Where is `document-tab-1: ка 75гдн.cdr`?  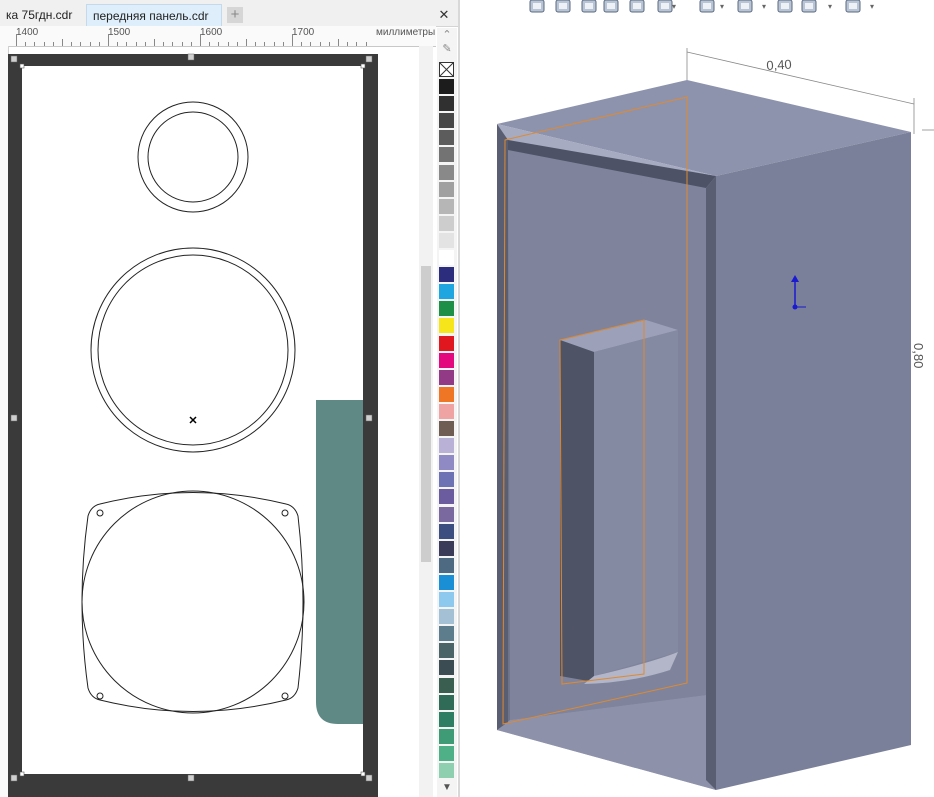 document-tab-1: ка 75гдн.cdr is located at coordinates (42, 15).